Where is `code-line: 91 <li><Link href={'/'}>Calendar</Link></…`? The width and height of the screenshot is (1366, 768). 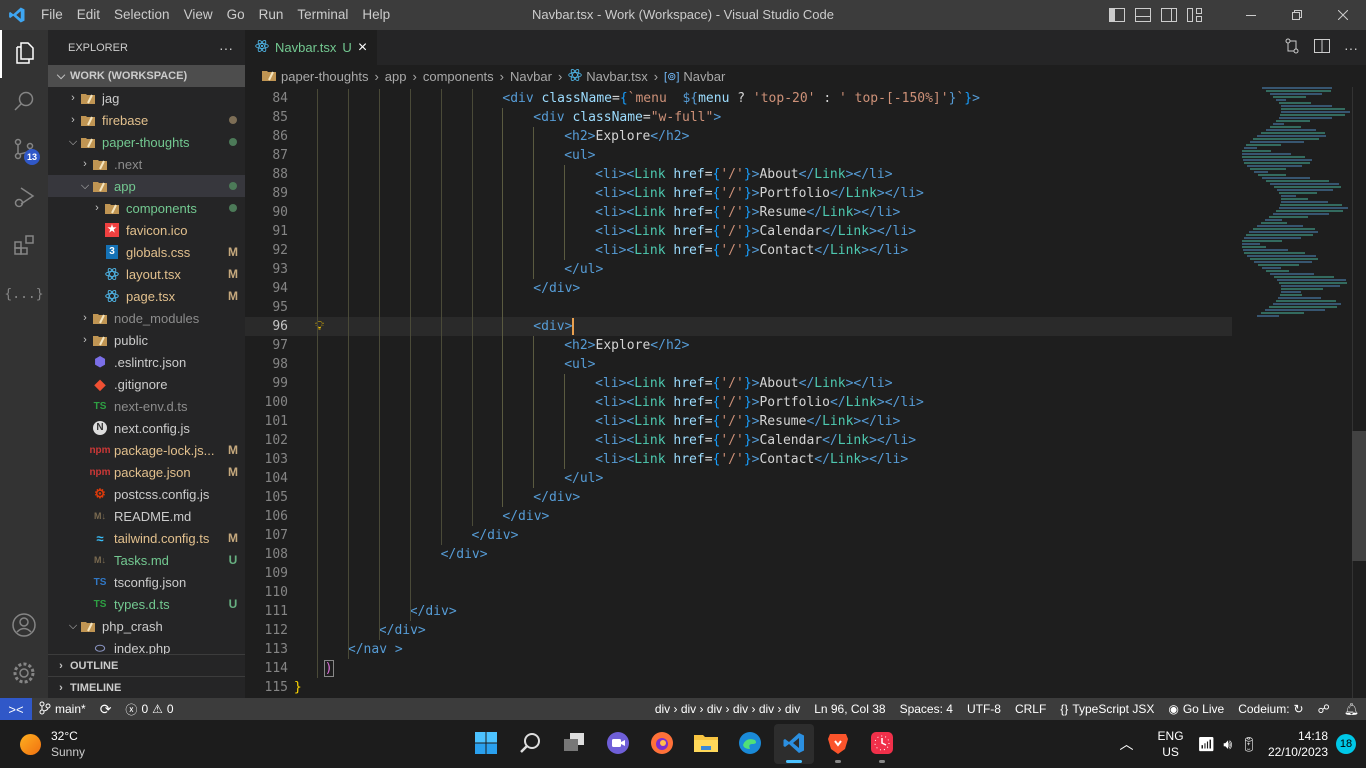 code-line: 91 <li><Link href={'/'}>Calendar</Link></… is located at coordinates (738, 231).